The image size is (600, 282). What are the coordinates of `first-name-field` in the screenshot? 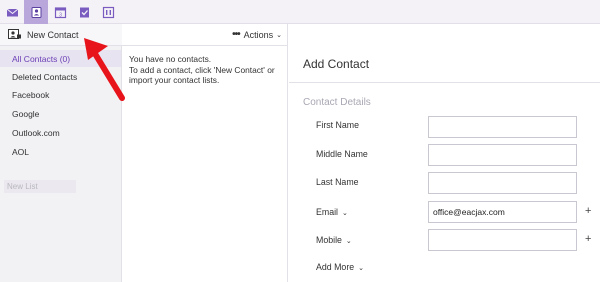 It's located at (502, 127).